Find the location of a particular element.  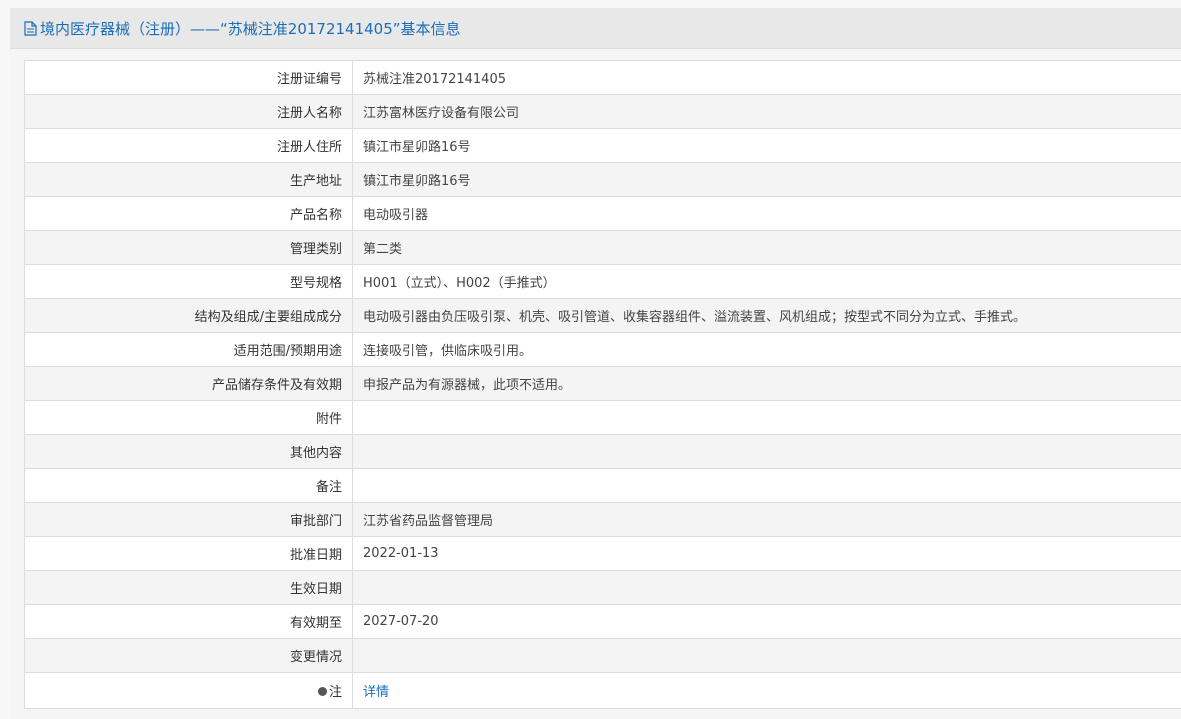

row-value: 苏械注准20172141405 is located at coordinates (766, 78).